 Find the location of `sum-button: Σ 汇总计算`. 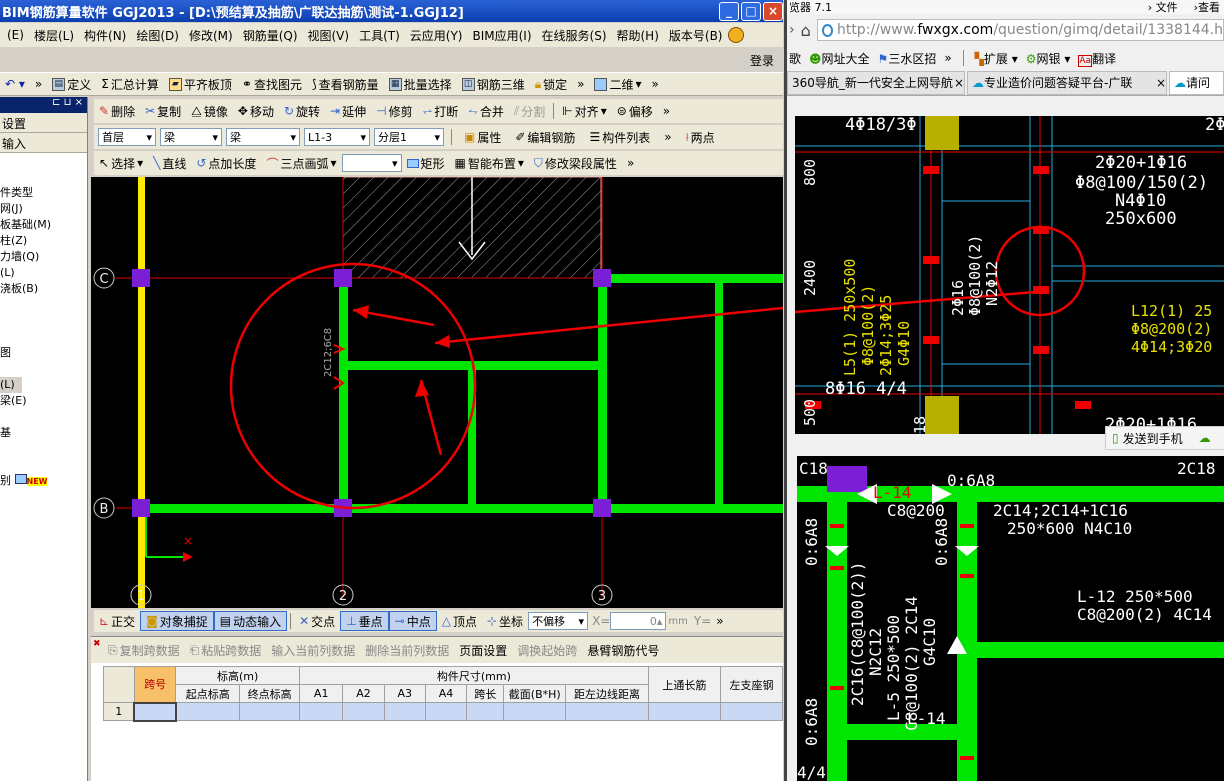

sum-button: Σ 汇总计算 is located at coordinates (130, 84).